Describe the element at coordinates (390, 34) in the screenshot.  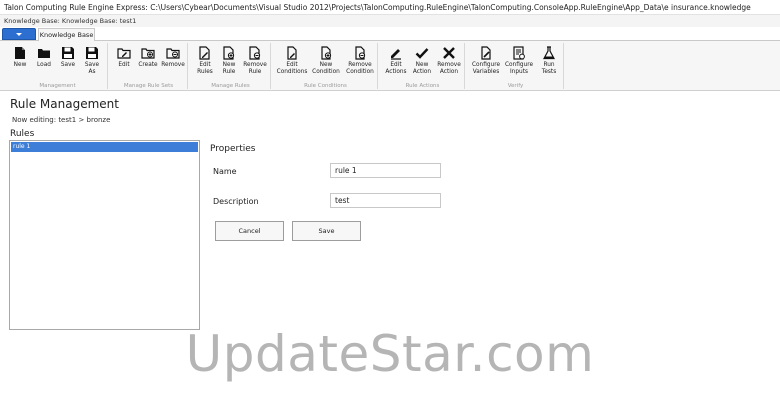
I see `ribbon-tab-row: Knowledge Base` at that location.